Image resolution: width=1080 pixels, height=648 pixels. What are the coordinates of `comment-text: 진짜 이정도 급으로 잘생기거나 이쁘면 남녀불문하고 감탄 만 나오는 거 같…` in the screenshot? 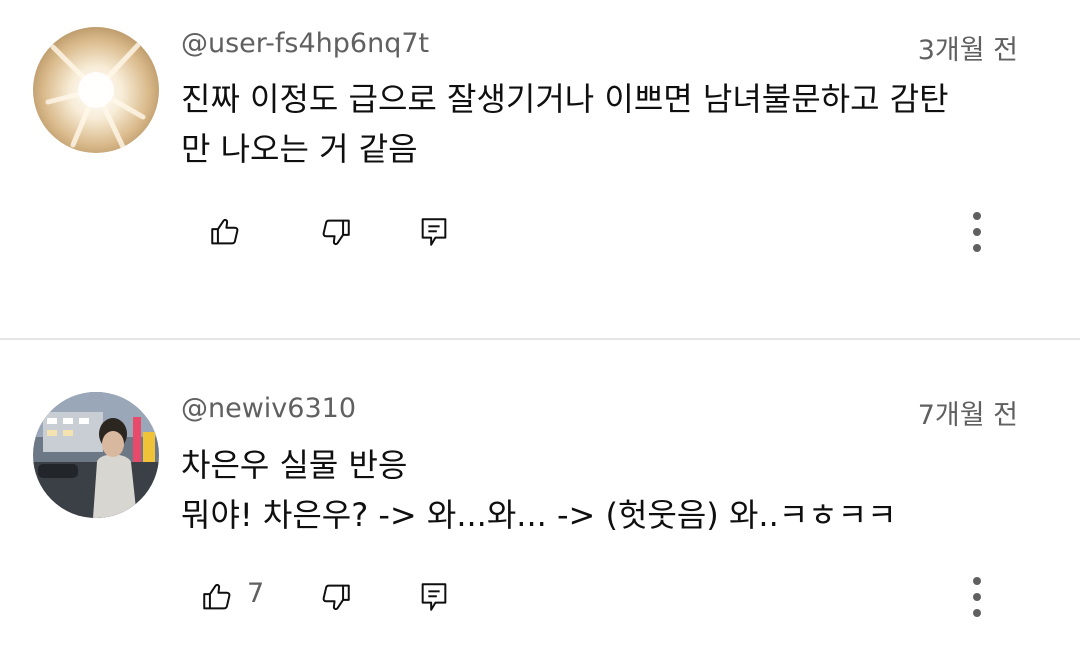 It's located at (565, 124).